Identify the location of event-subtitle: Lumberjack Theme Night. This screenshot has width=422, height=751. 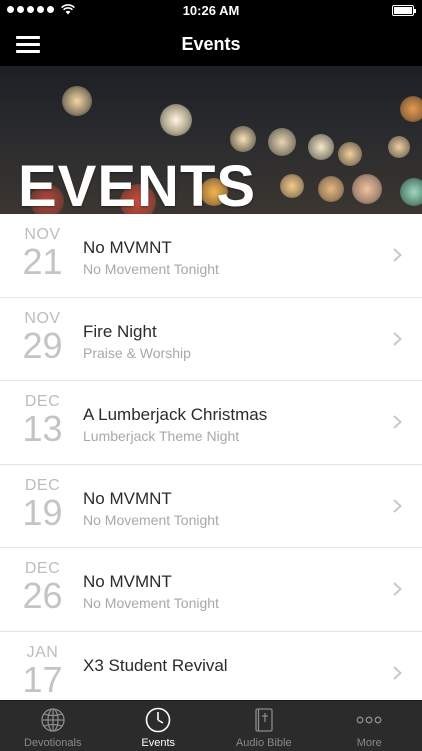
(232, 436).